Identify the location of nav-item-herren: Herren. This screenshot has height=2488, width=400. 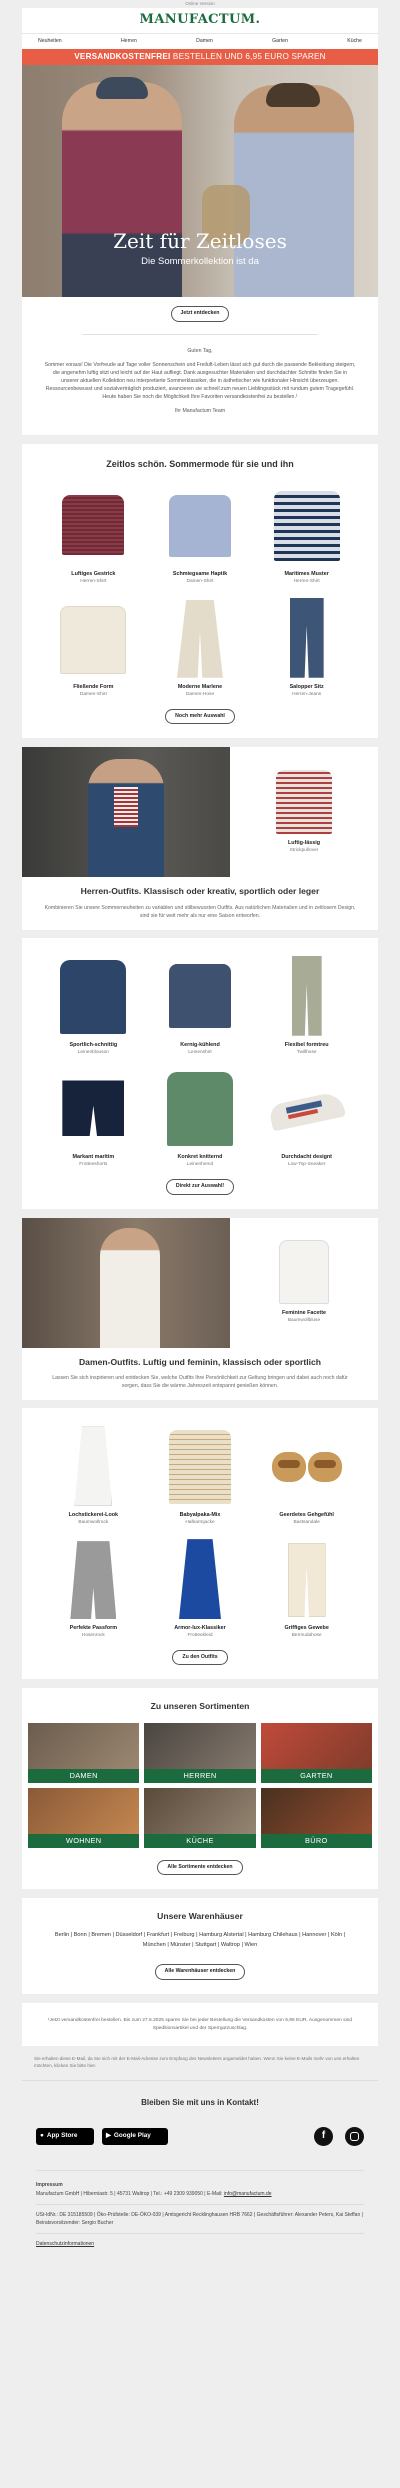
(129, 42).